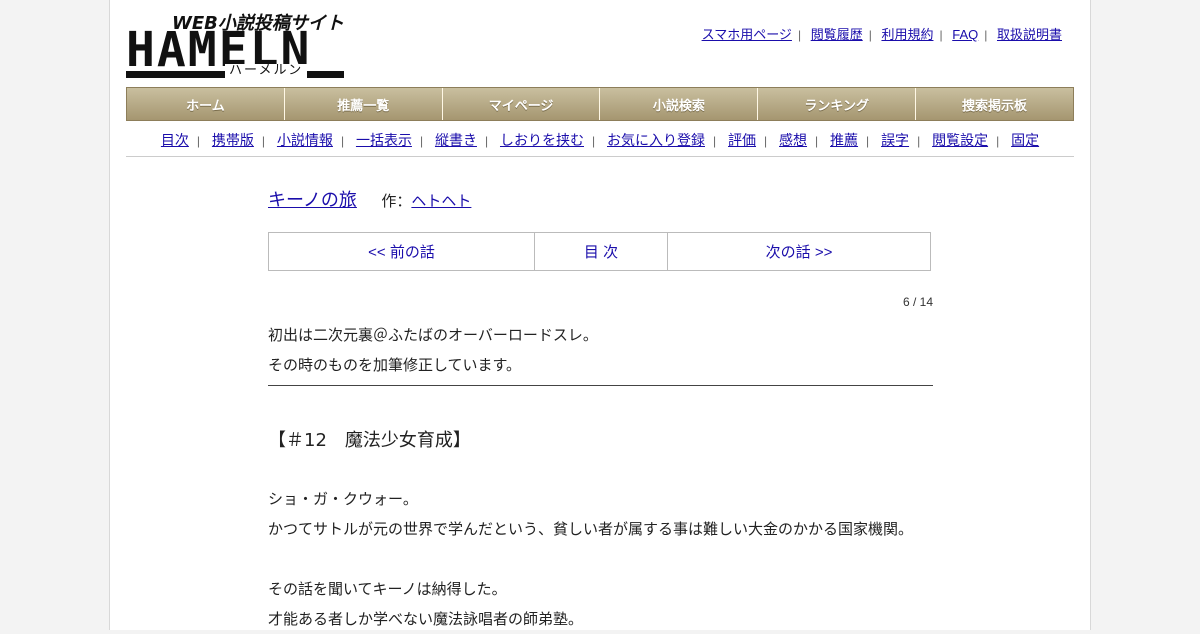  What do you see at coordinates (369, 199) in the screenshot?
I see `title-row: キーノの旅 作：ヘトヘト` at bounding box center [369, 199].